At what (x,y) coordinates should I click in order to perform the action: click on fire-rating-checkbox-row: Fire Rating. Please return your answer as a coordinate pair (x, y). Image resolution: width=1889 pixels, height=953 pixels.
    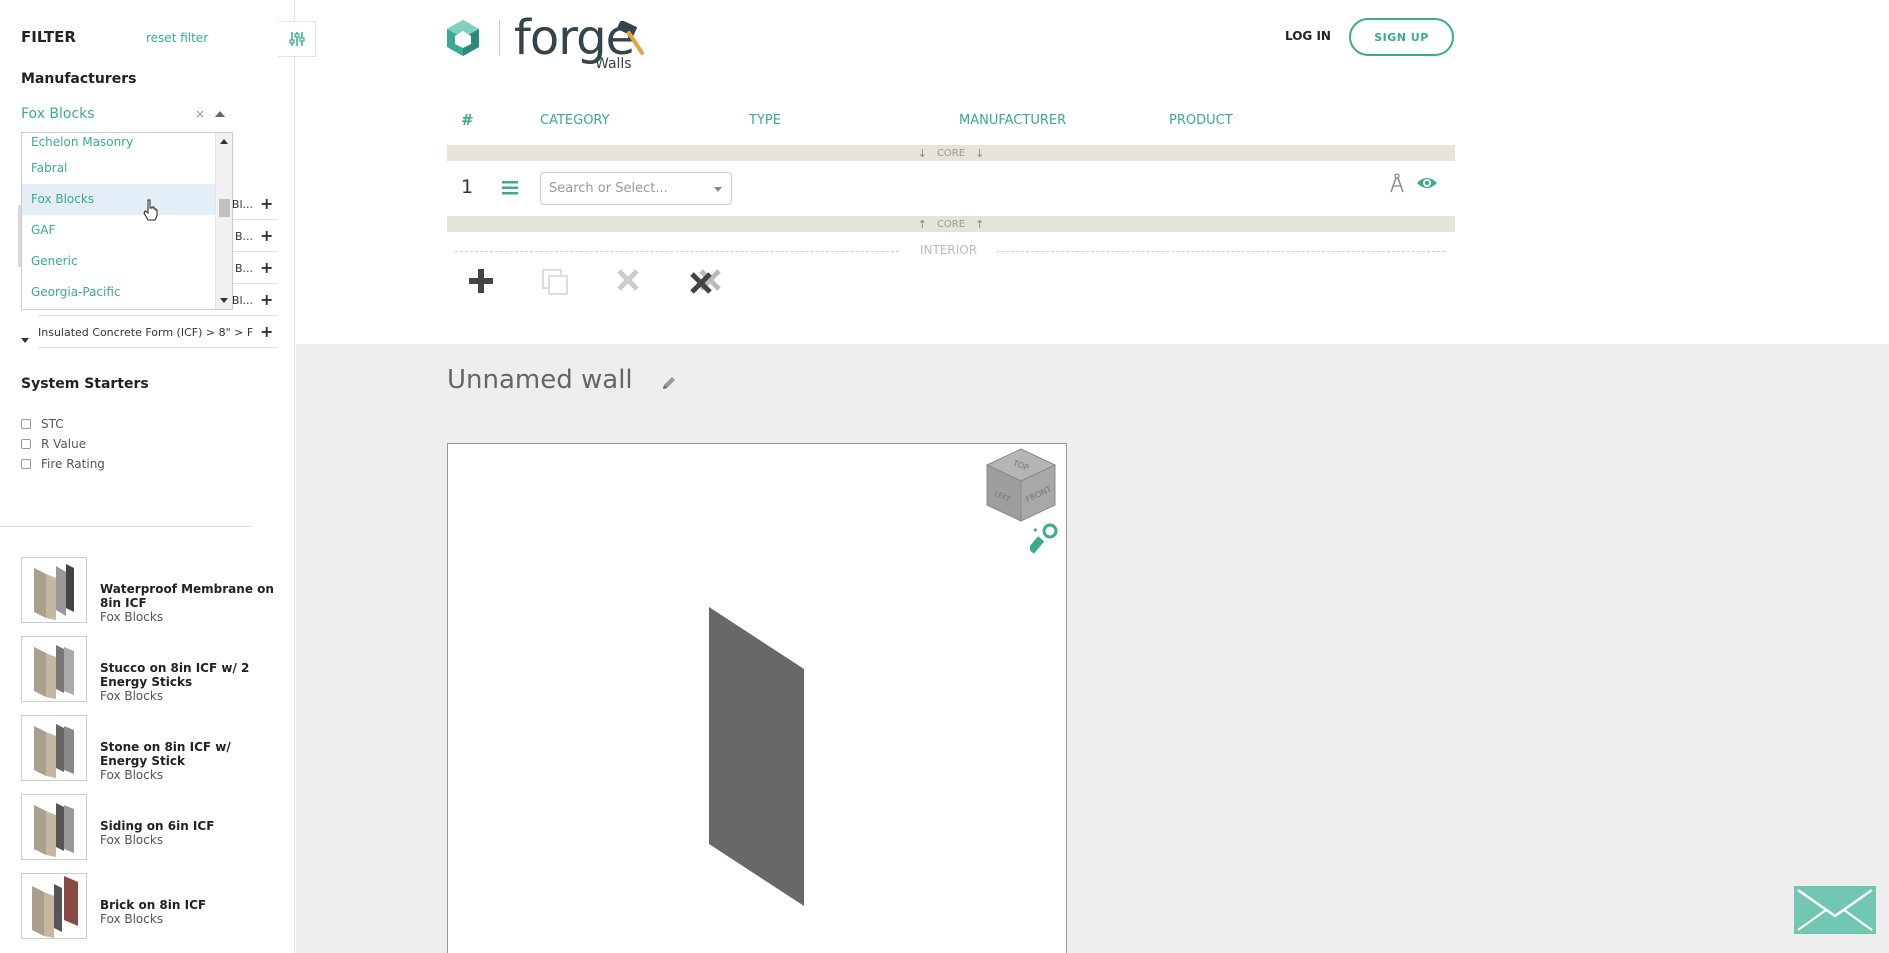
    Looking at the image, I should click on (63, 464).